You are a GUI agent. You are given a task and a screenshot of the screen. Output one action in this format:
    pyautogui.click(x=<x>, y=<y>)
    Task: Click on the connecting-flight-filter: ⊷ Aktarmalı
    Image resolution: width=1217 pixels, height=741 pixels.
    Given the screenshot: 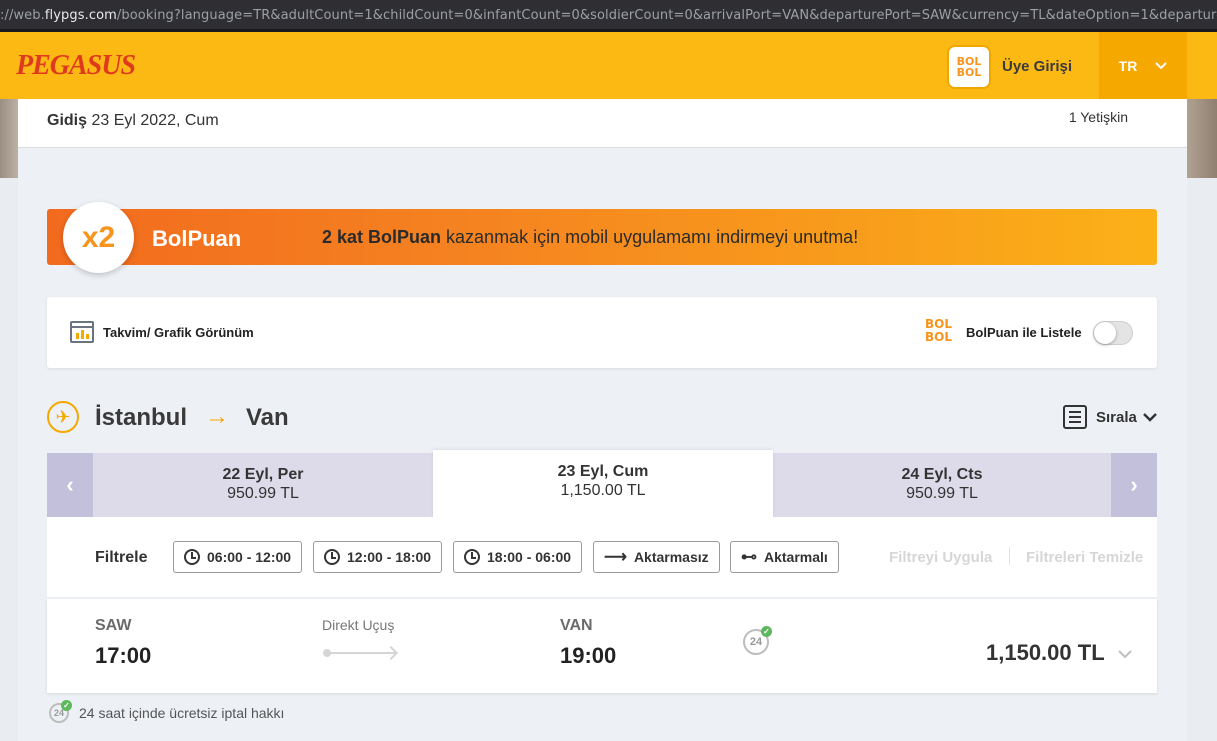 What is the action you would take?
    pyautogui.click(x=784, y=557)
    